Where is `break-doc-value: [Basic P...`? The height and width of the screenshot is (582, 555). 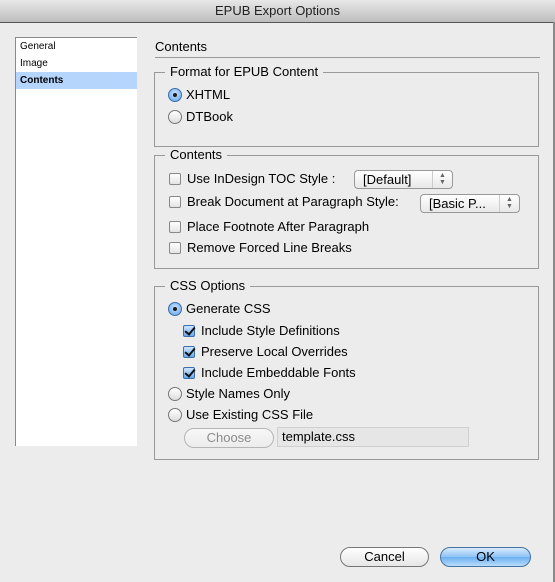
break-doc-value: [Basic P... is located at coordinates (457, 203).